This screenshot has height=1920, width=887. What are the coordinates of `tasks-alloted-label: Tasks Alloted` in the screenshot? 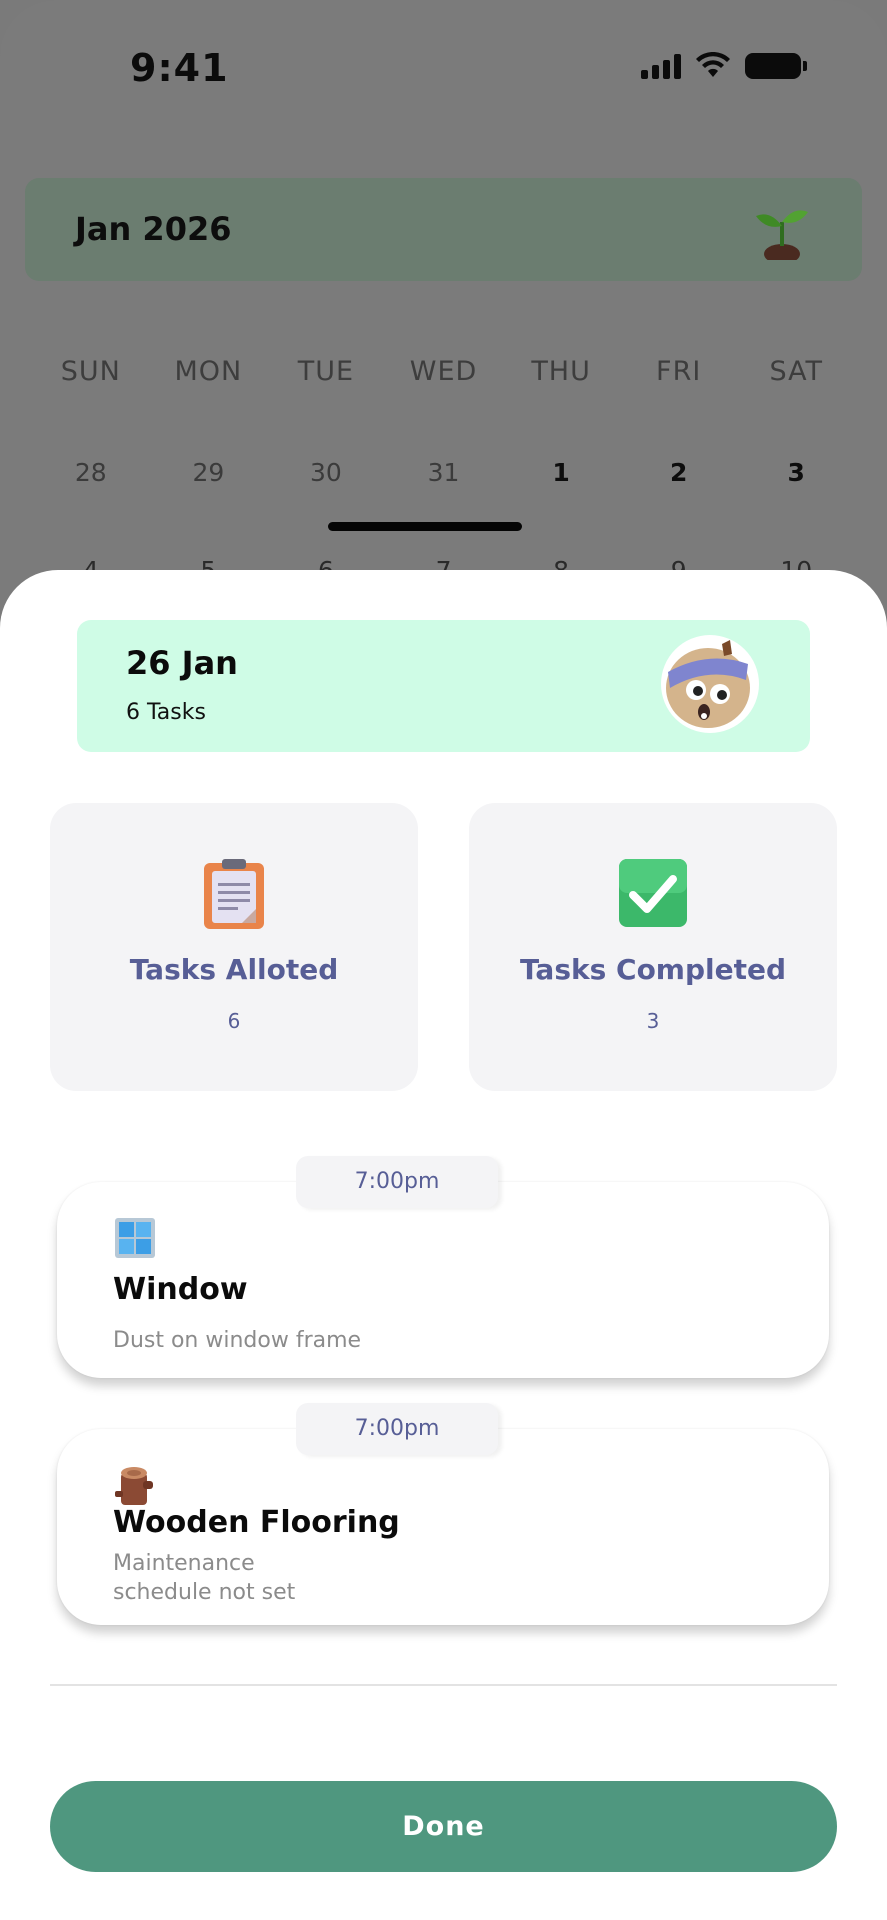 It's located at (234, 969).